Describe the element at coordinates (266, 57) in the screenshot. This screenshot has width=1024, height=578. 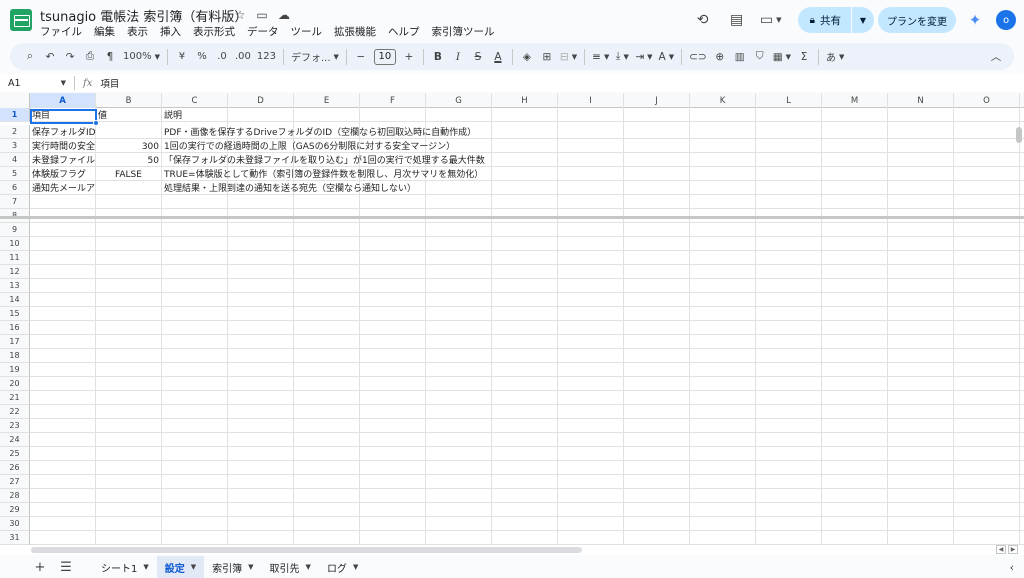
I see `more-formats-button: 123` at that location.